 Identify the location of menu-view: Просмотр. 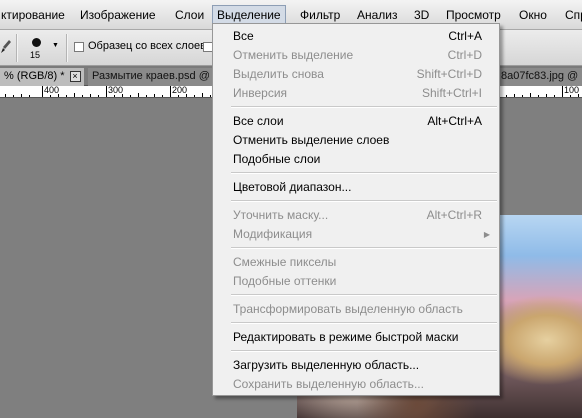
(473, 15).